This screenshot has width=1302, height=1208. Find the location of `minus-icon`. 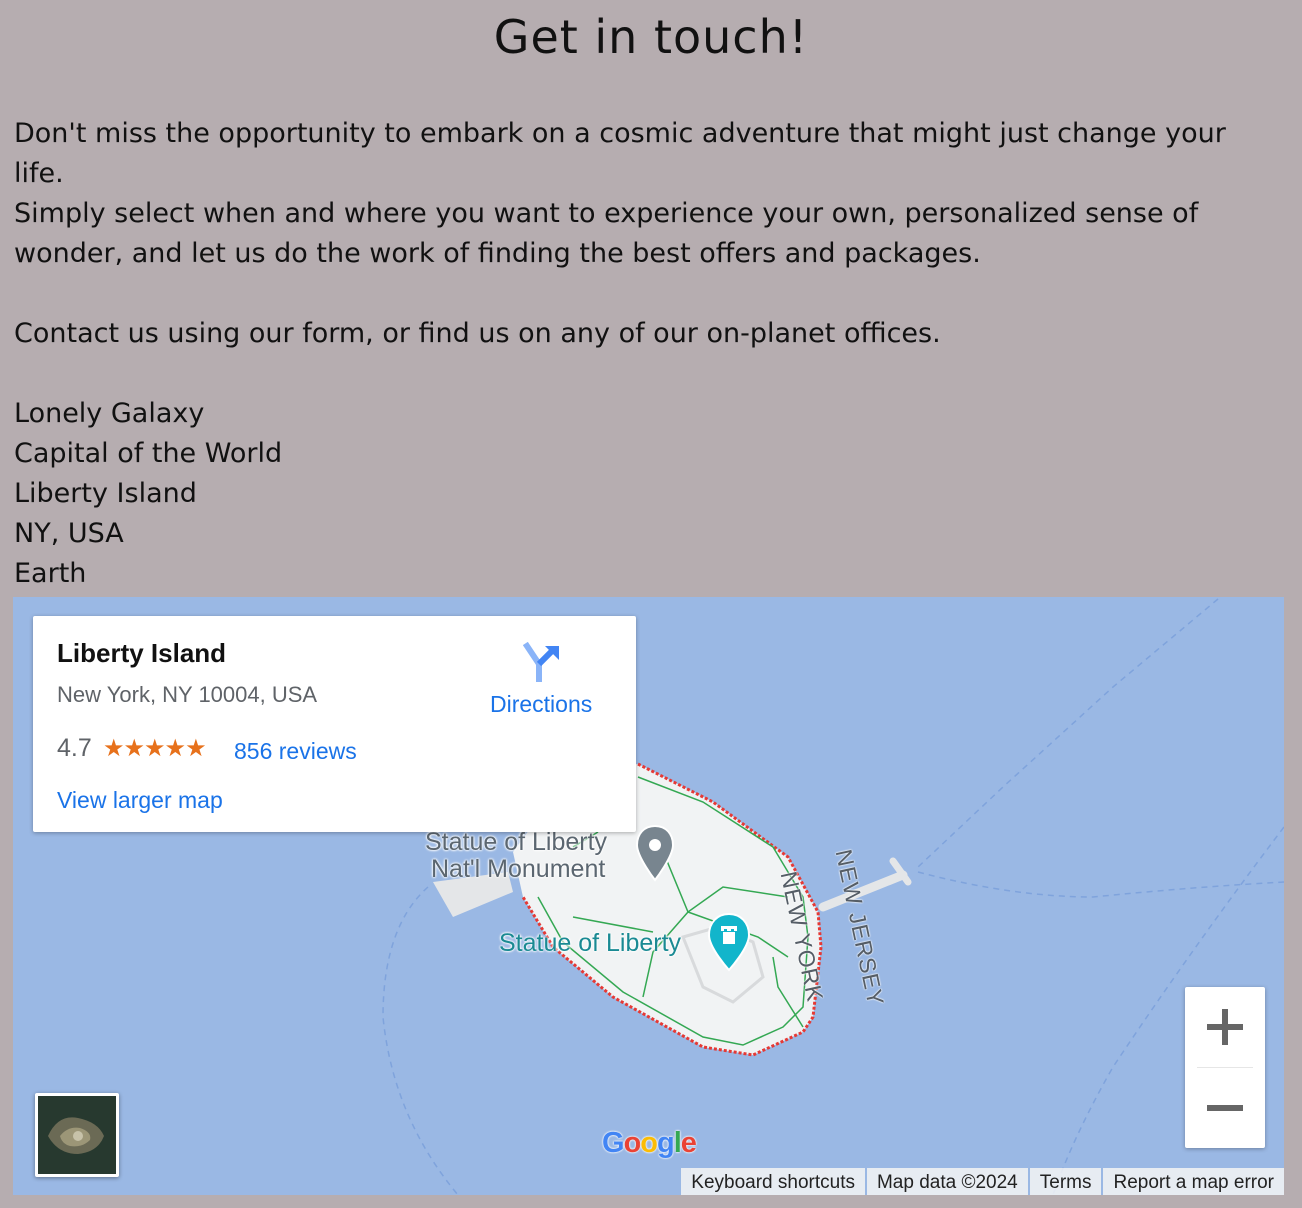

minus-icon is located at coordinates (1225, 1108).